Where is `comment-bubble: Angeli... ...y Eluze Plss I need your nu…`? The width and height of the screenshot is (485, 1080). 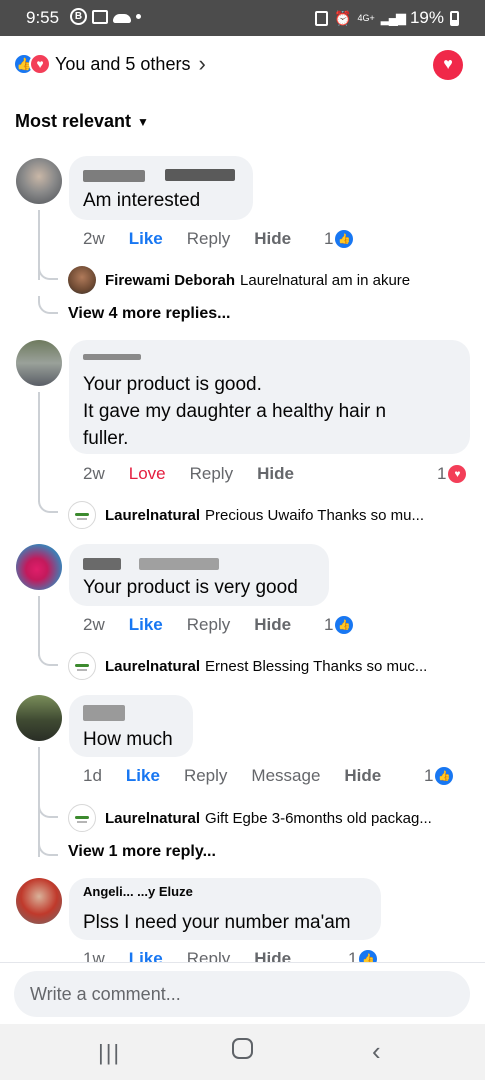 comment-bubble: Angeli... ...y Eluze Plss I need your nu… is located at coordinates (225, 909).